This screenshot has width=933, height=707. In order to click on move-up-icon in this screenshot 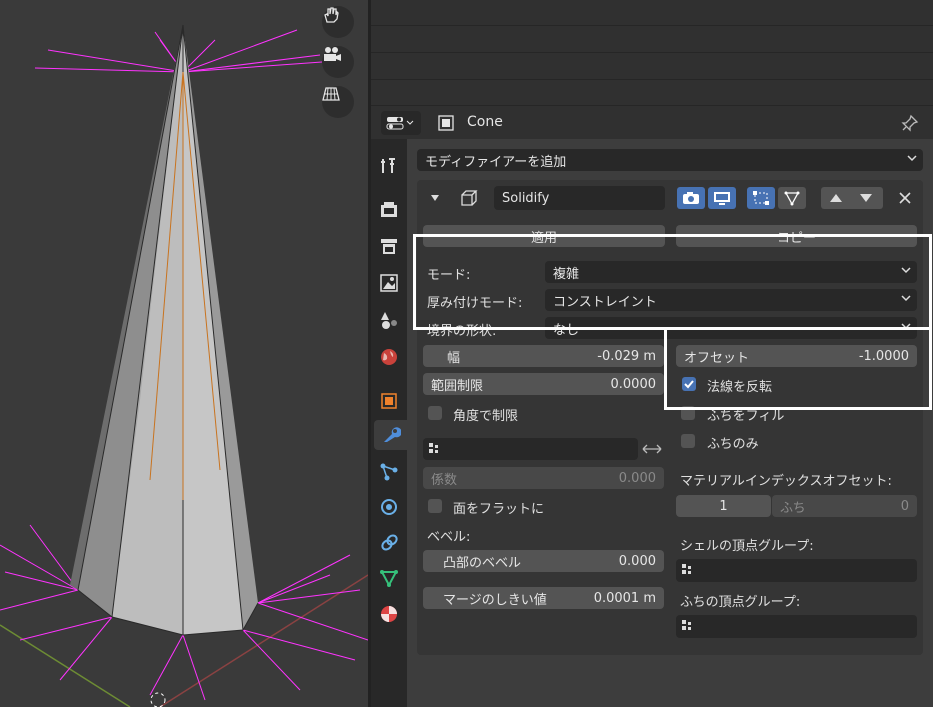, I will do `click(836, 198)`.